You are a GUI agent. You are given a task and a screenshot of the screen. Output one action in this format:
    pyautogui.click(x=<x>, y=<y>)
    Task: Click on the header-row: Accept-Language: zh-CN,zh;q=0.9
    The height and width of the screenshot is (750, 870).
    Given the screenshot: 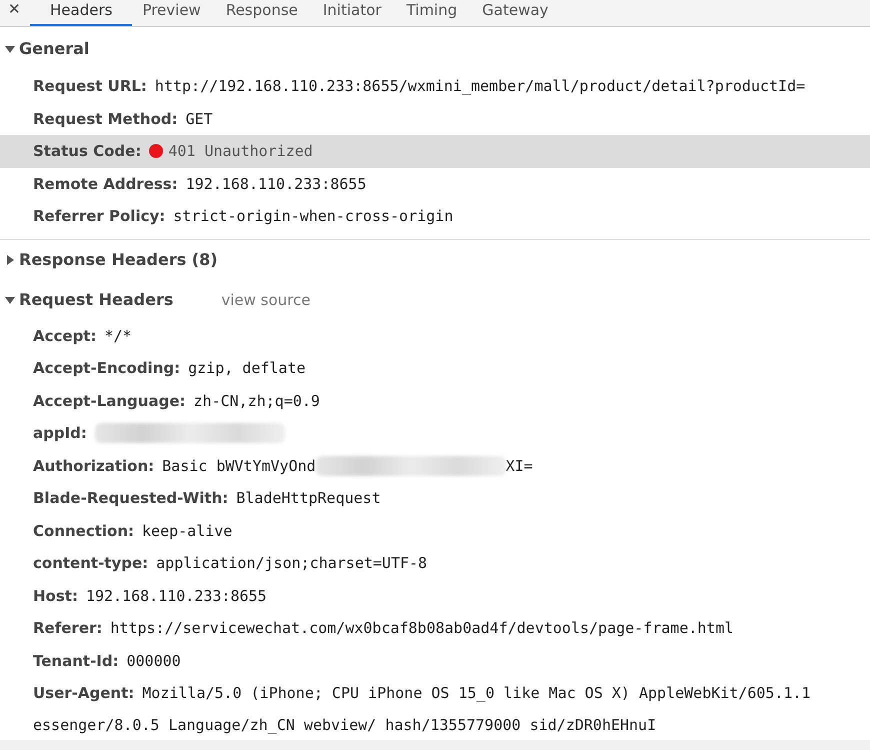 What is the action you would take?
    pyautogui.click(x=435, y=400)
    